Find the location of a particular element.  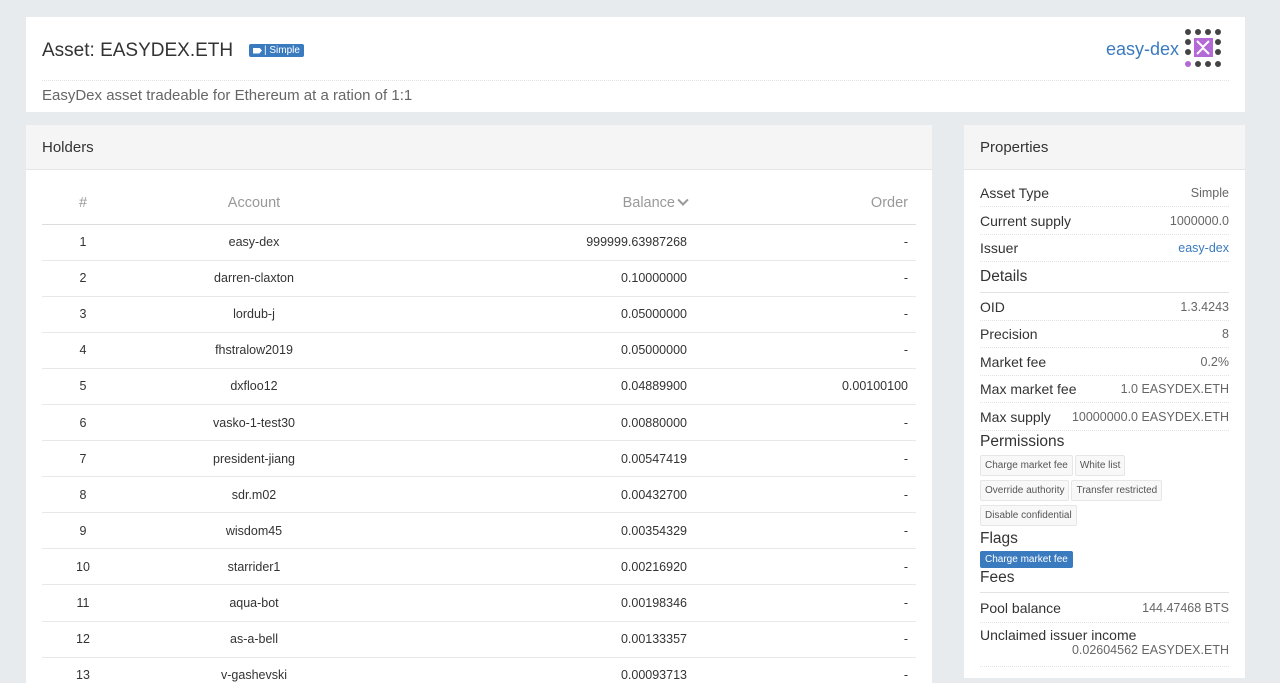

account-link: starrider1 is located at coordinates (254, 567).